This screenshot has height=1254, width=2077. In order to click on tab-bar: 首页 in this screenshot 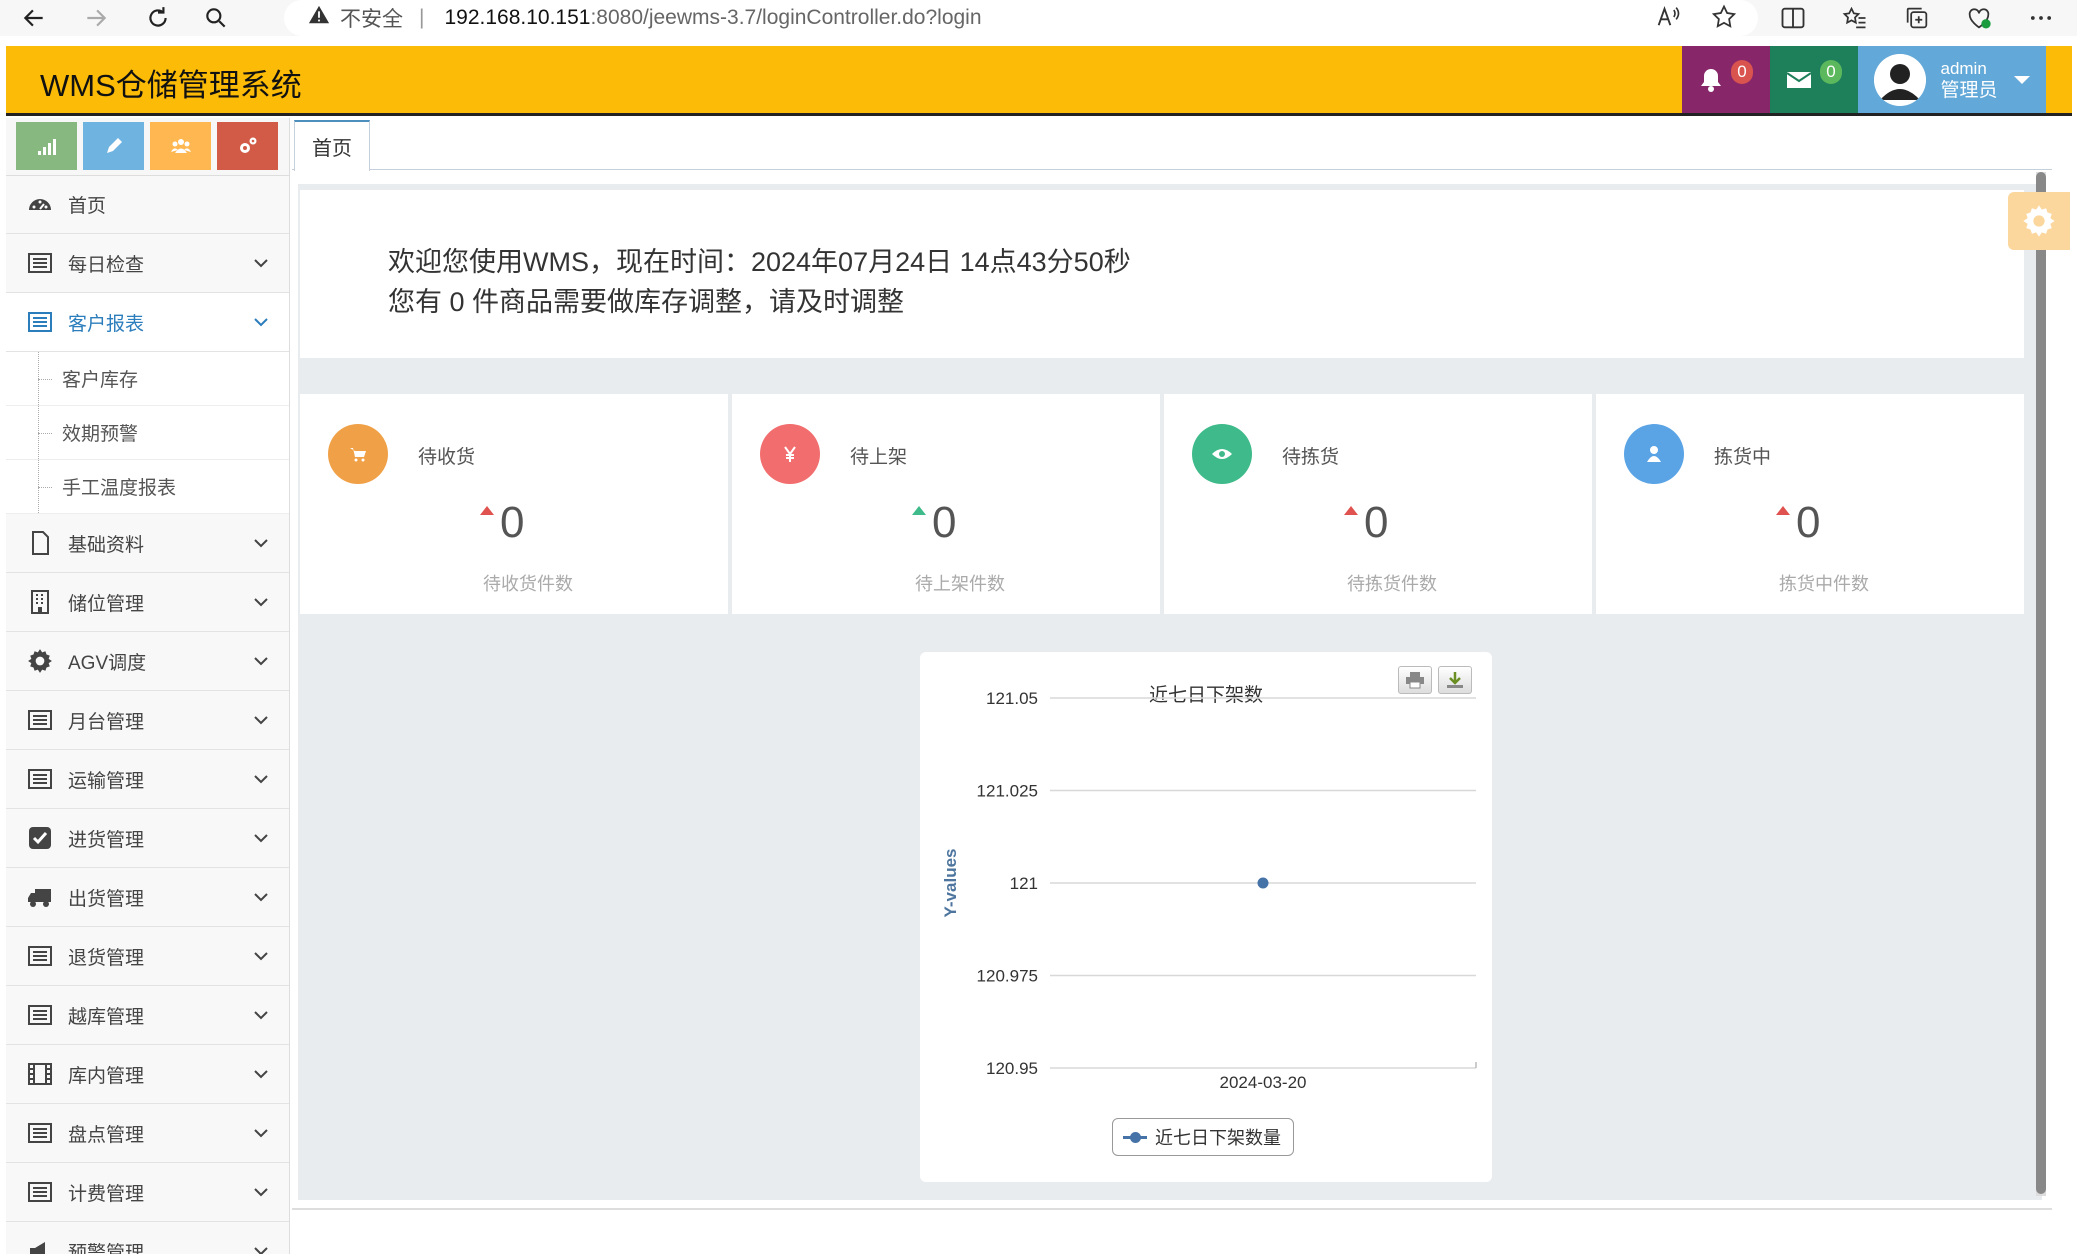, I will do `click(1172, 144)`.